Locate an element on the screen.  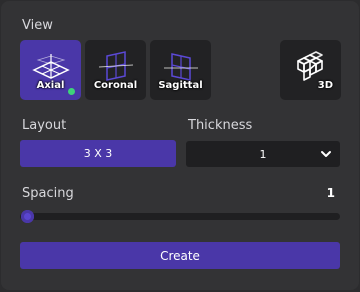
sagittal-view-button: Sagittal is located at coordinates (180, 70).